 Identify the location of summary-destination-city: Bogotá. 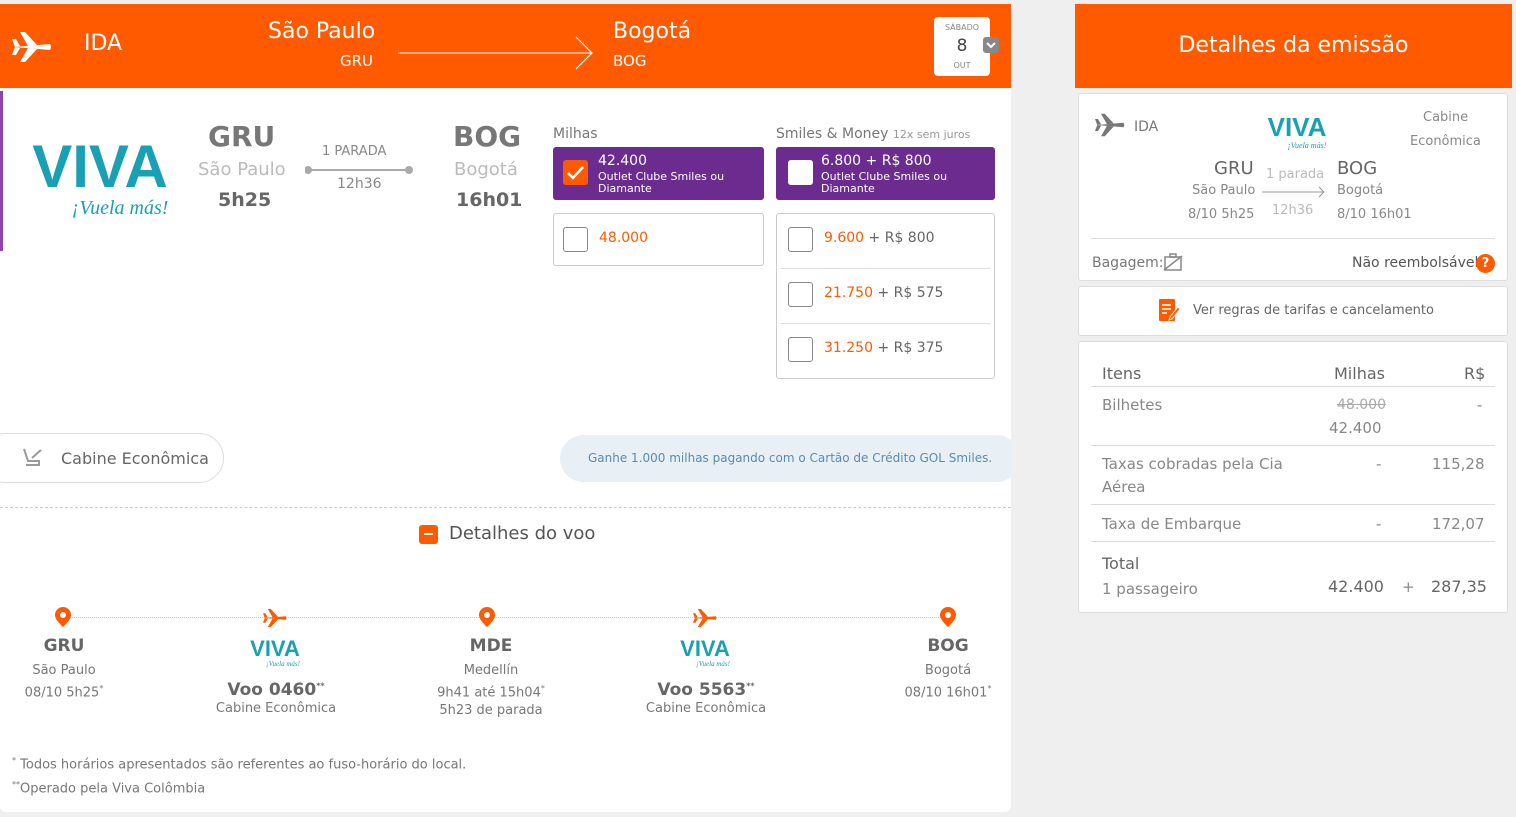
(1360, 190).